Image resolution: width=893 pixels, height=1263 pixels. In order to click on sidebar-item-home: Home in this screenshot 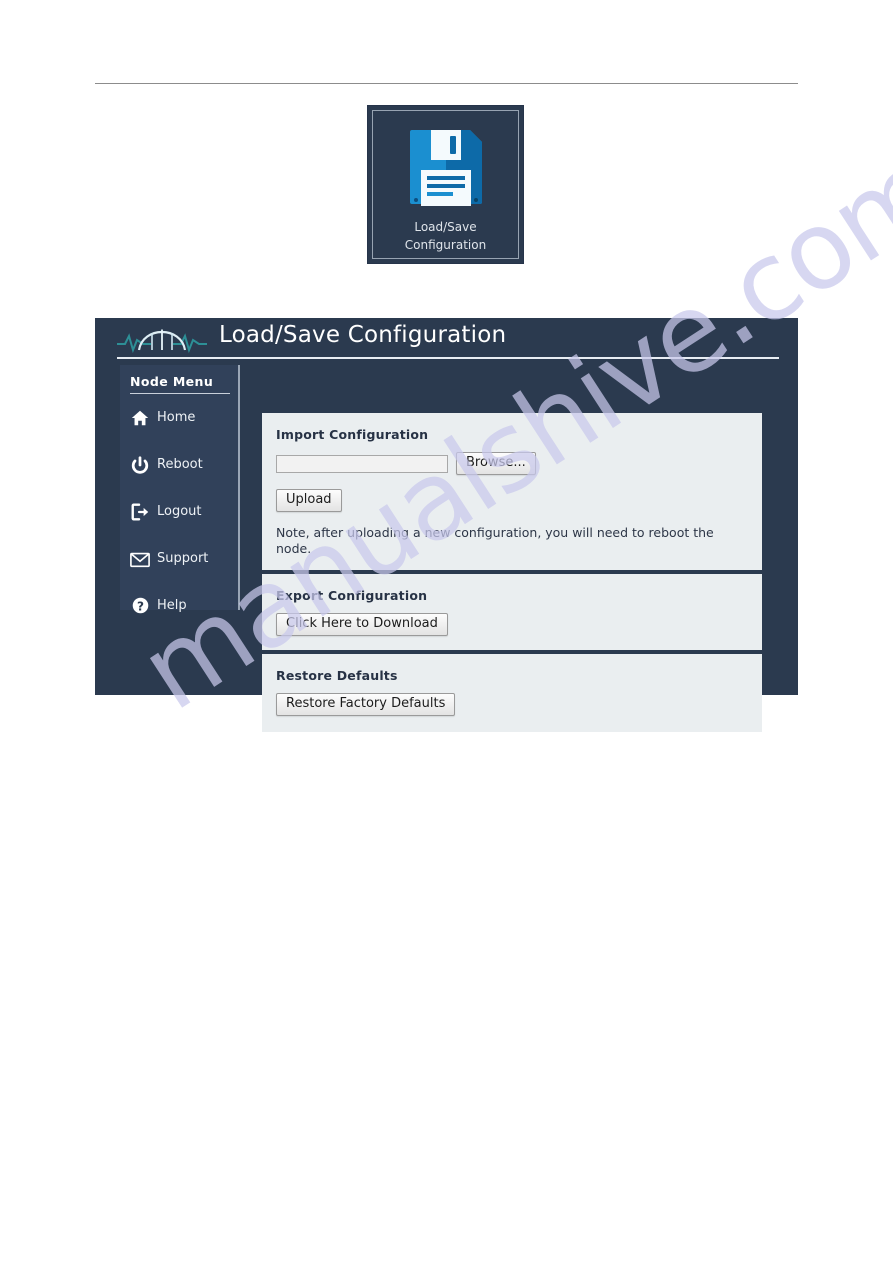, I will do `click(179, 417)`.